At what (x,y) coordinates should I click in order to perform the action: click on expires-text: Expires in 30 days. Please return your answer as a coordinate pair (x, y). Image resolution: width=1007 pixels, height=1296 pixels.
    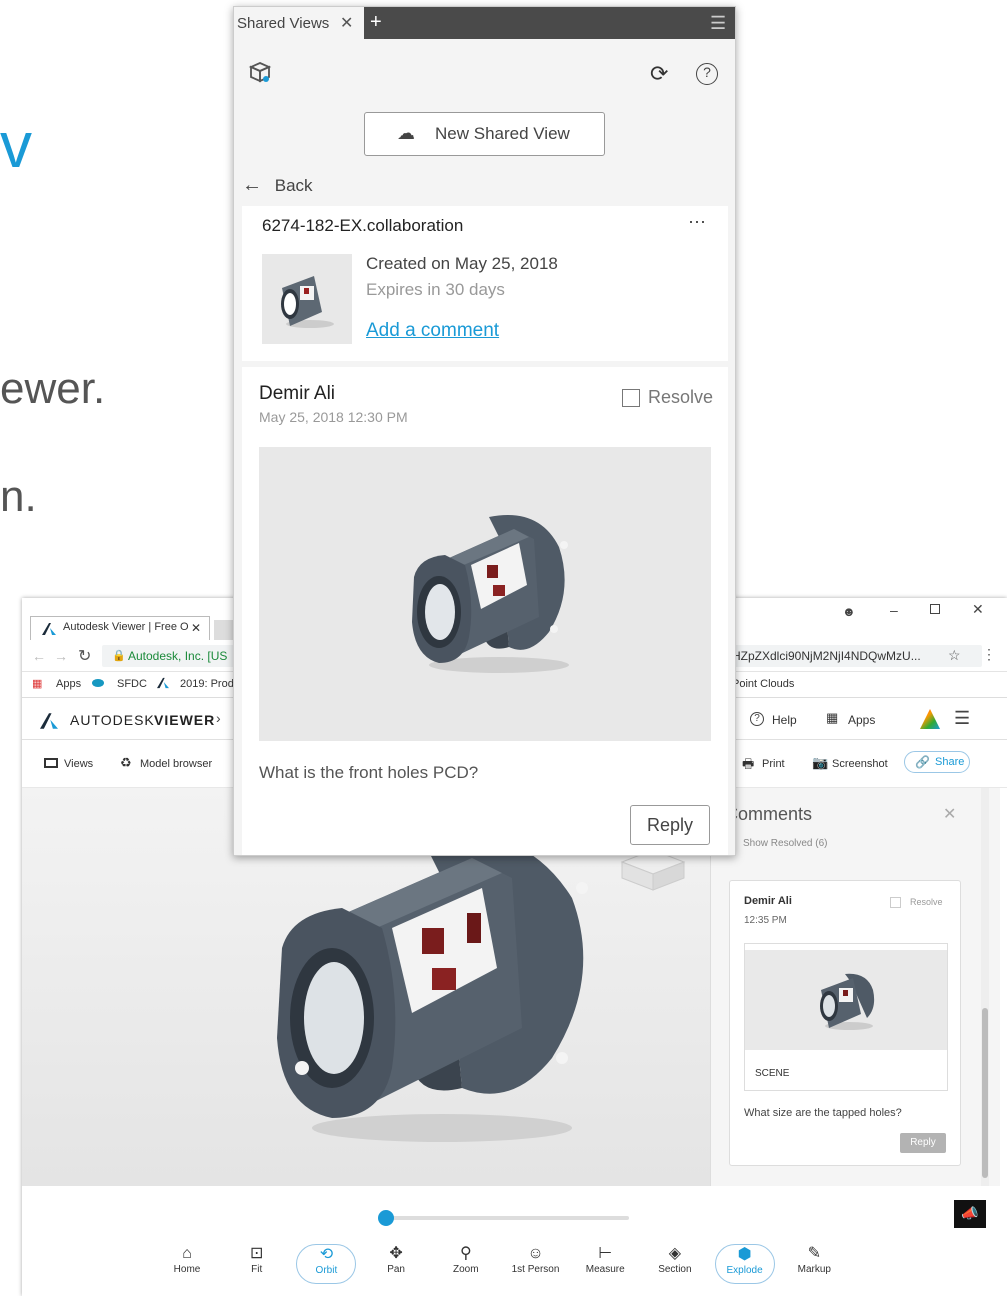
    Looking at the image, I should click on (435, 289).